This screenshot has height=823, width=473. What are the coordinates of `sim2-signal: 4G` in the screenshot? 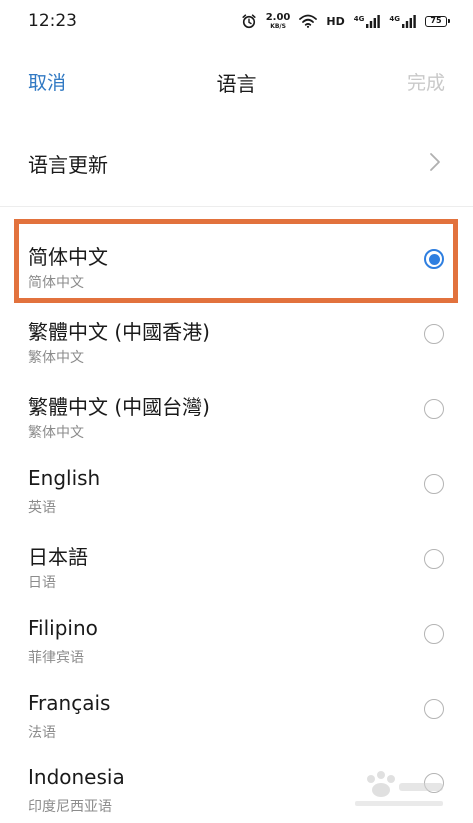 It's located at (402, 21).